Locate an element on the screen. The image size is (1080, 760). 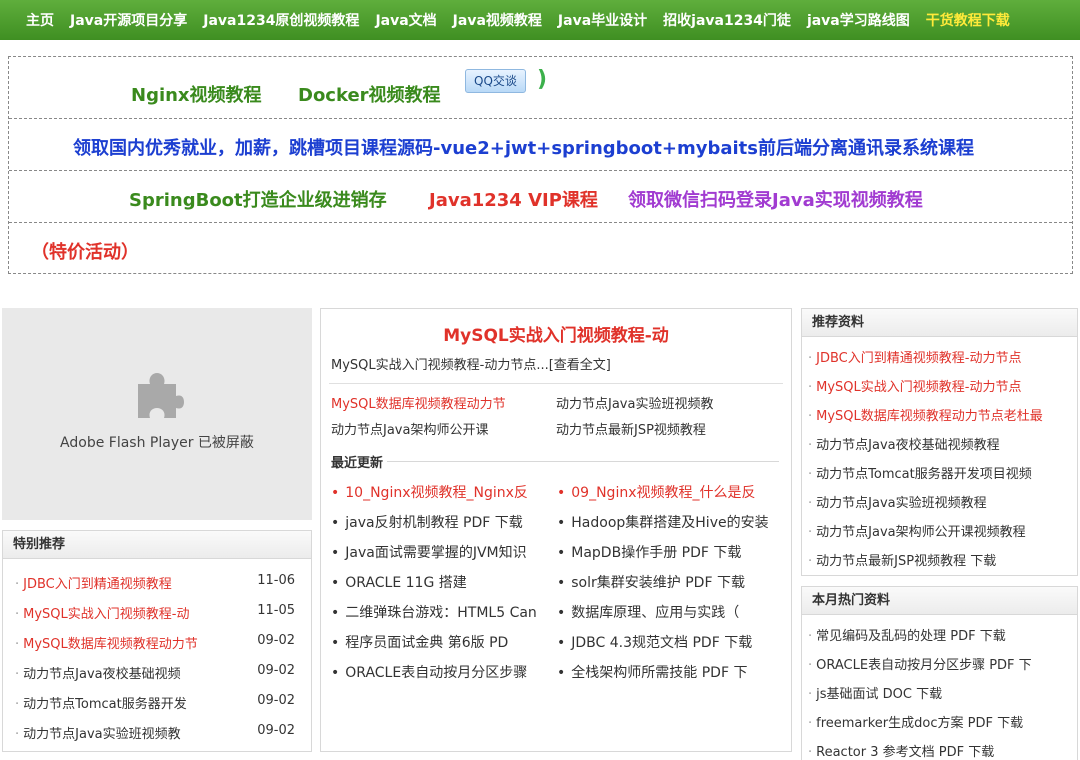
read-more-link: [查看全文] is located at coordinates (580, 365).